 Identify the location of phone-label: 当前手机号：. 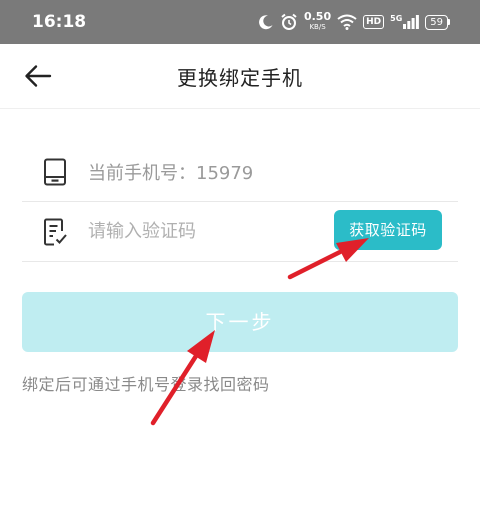
(142, 173).